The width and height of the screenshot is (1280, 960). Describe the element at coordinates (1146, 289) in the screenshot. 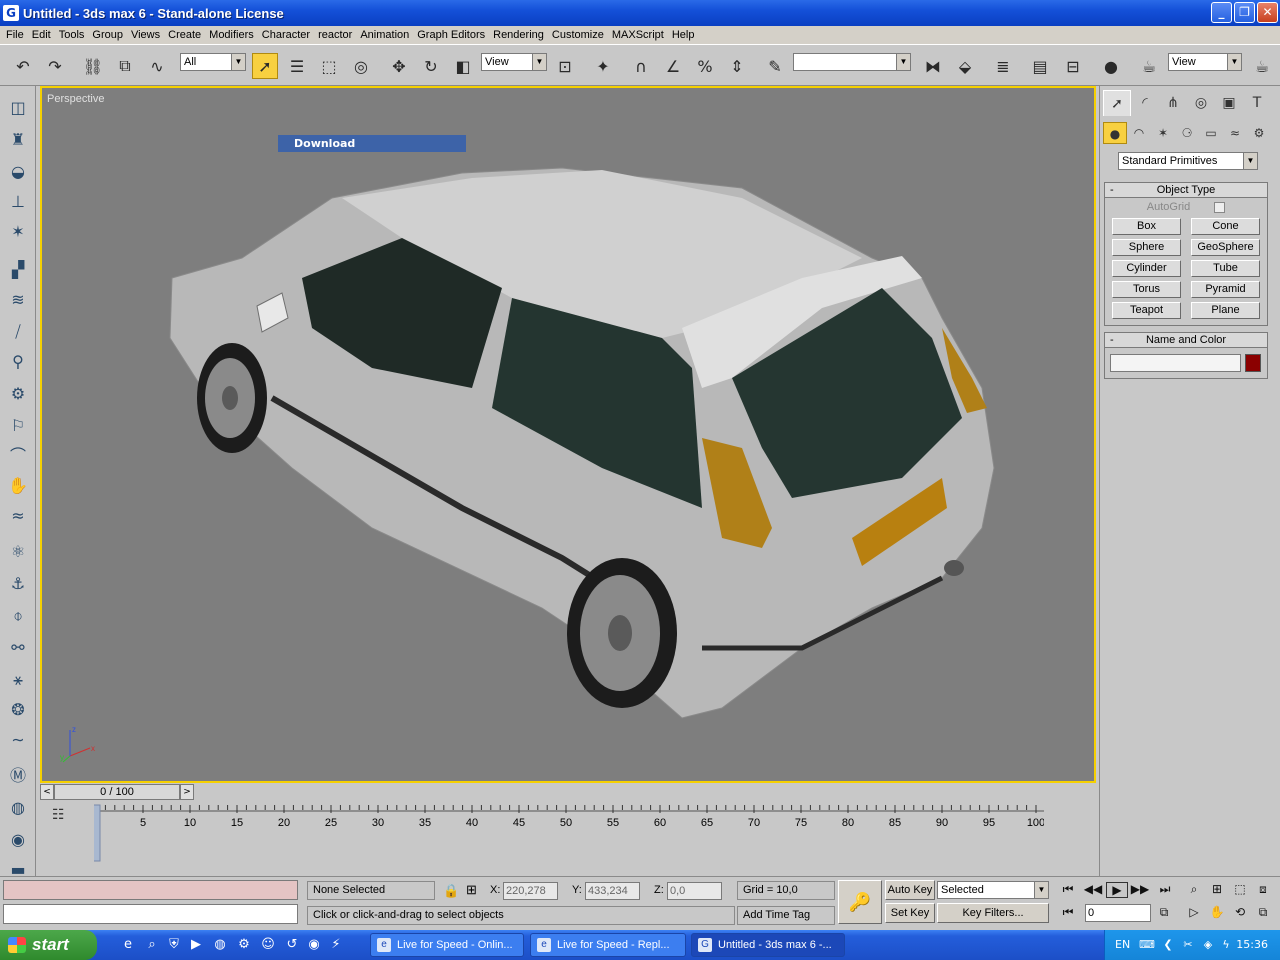

I see `torus-button: Torus` at that location.